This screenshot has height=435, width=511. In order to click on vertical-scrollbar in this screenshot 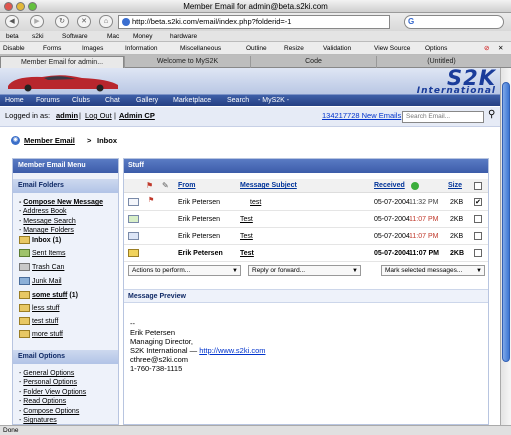, I will do `click(505, 246)`.